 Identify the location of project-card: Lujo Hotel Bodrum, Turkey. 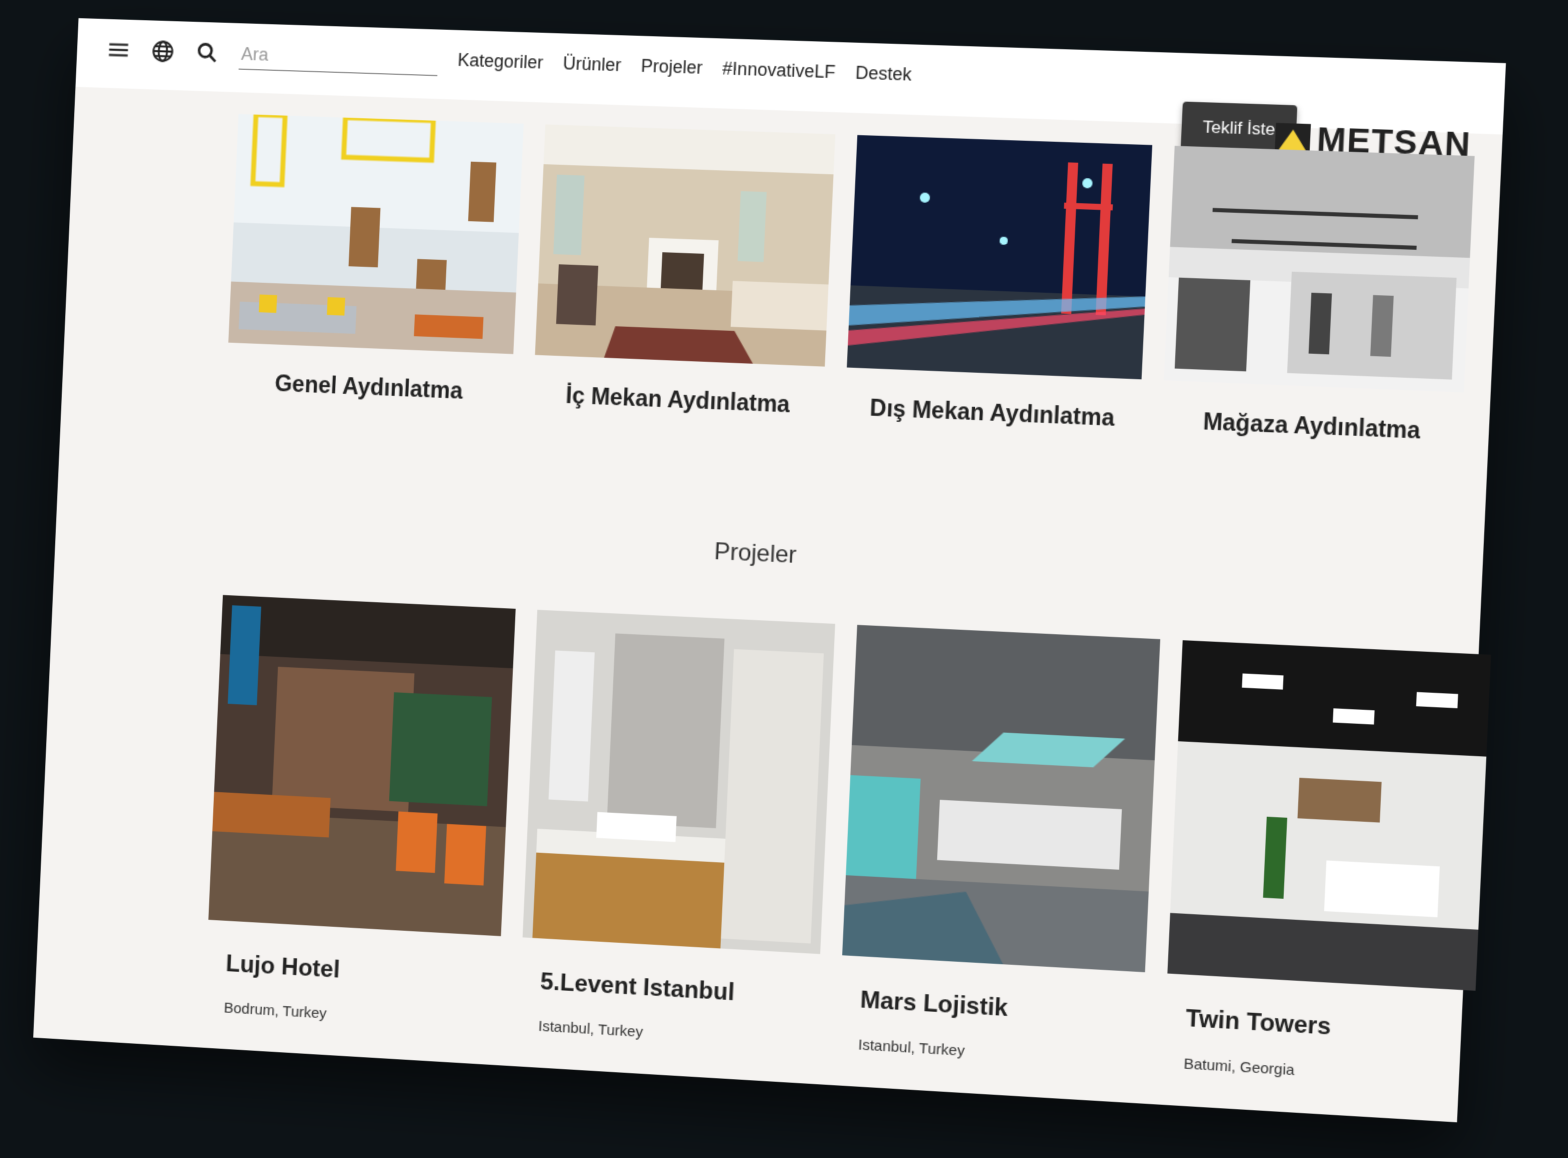
(360, 813).